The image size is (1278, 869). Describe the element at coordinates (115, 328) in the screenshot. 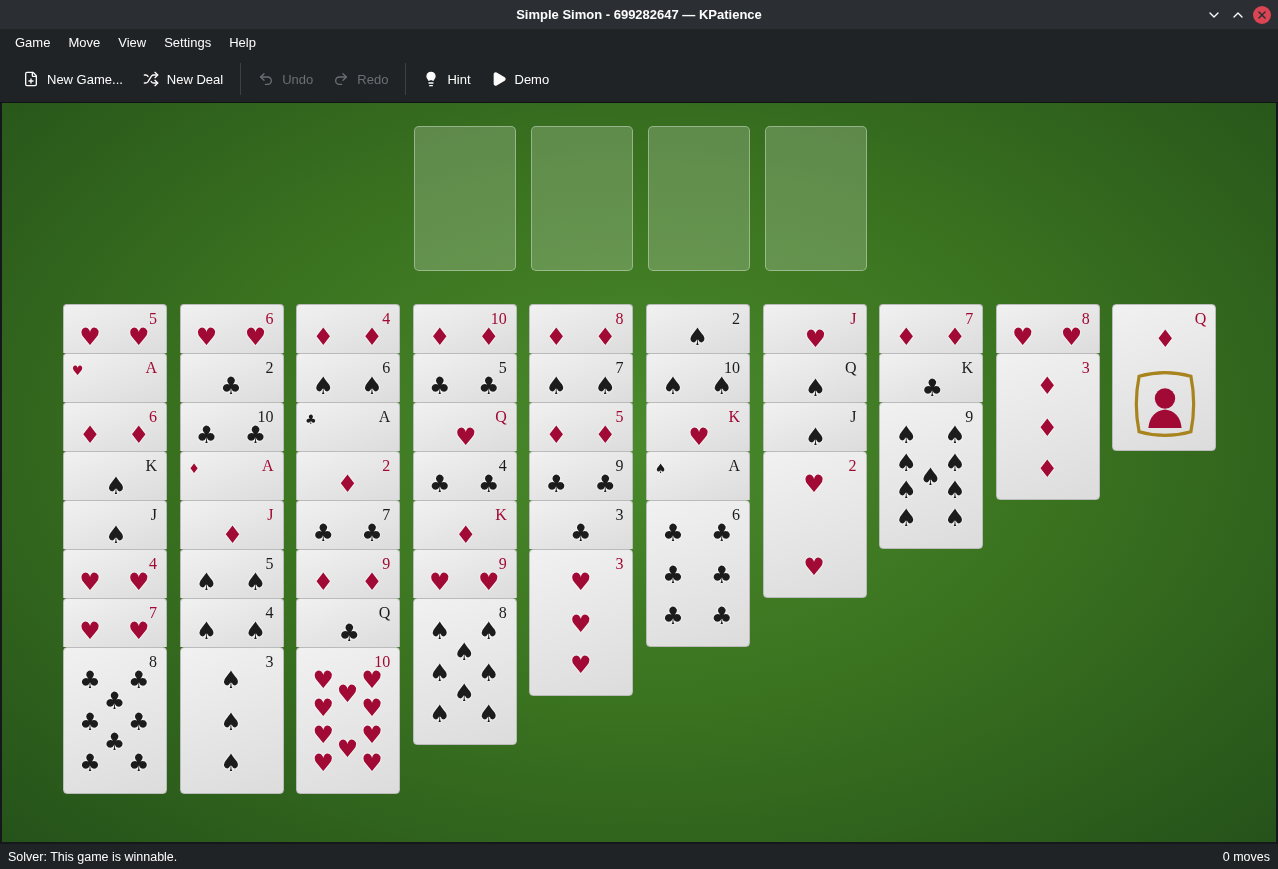

I see `playing-card: 5 ♥ ♥` at that location.